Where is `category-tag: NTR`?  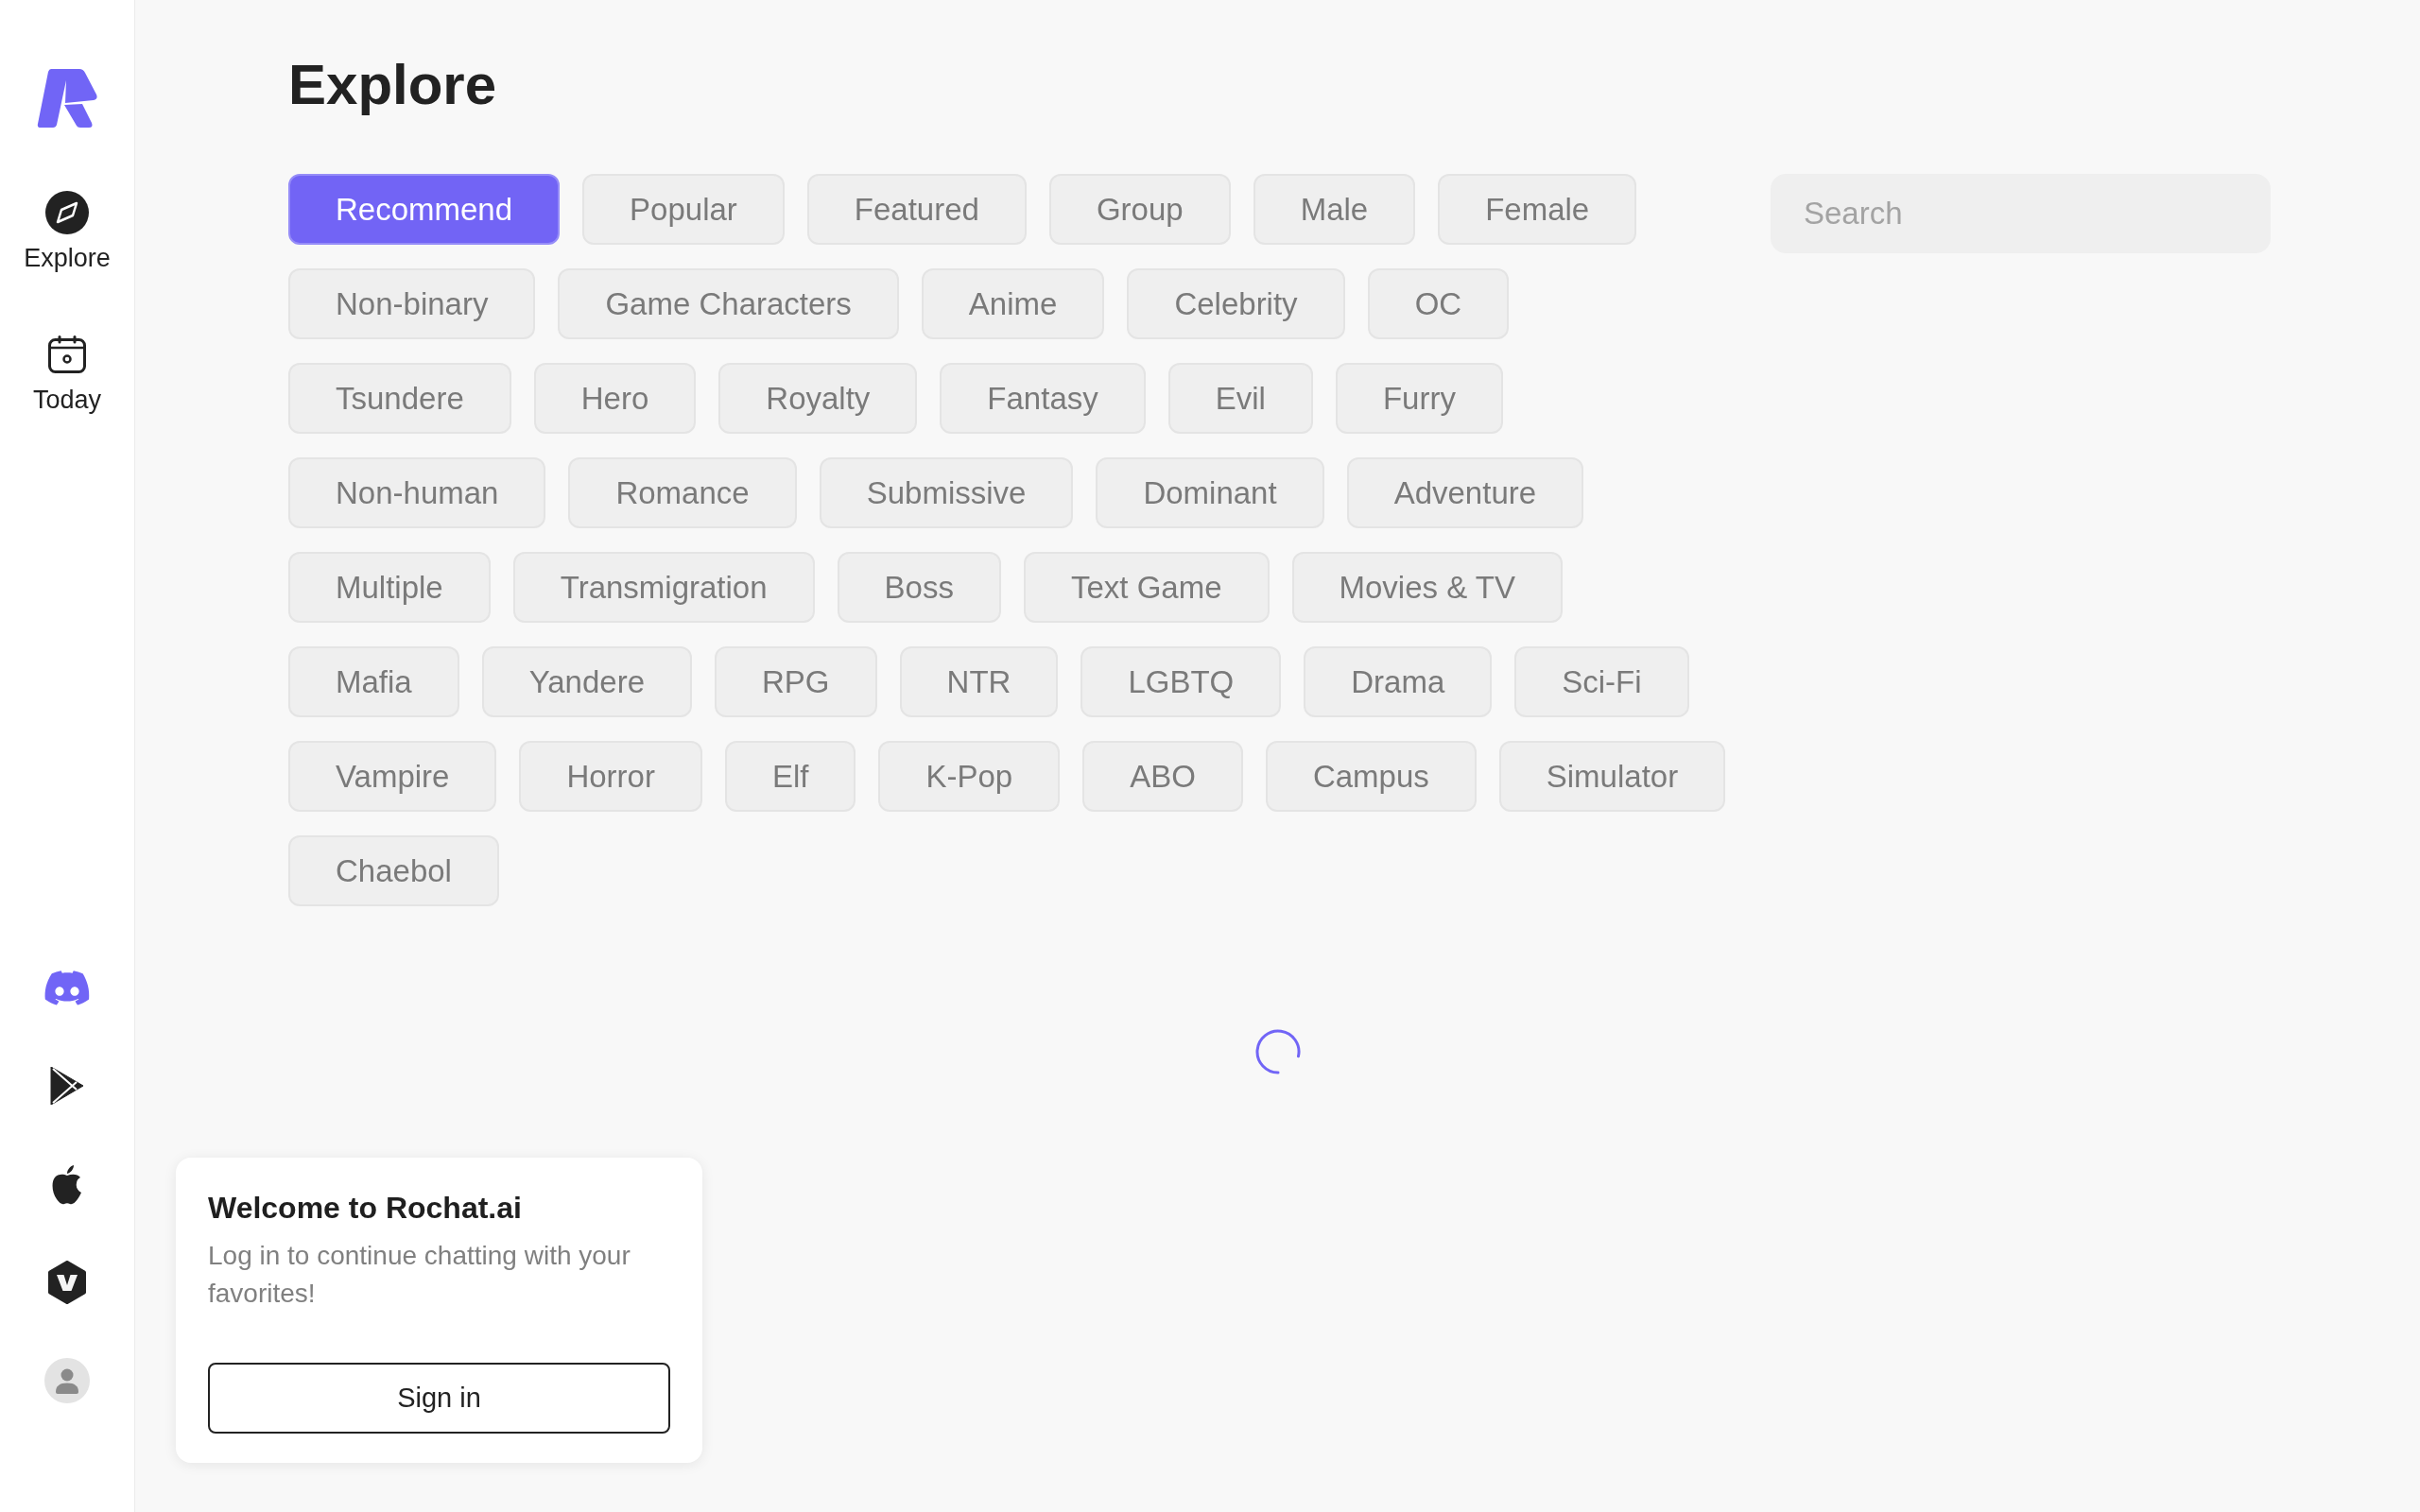
category-tag: NTR is located at coordinates (979, 681).